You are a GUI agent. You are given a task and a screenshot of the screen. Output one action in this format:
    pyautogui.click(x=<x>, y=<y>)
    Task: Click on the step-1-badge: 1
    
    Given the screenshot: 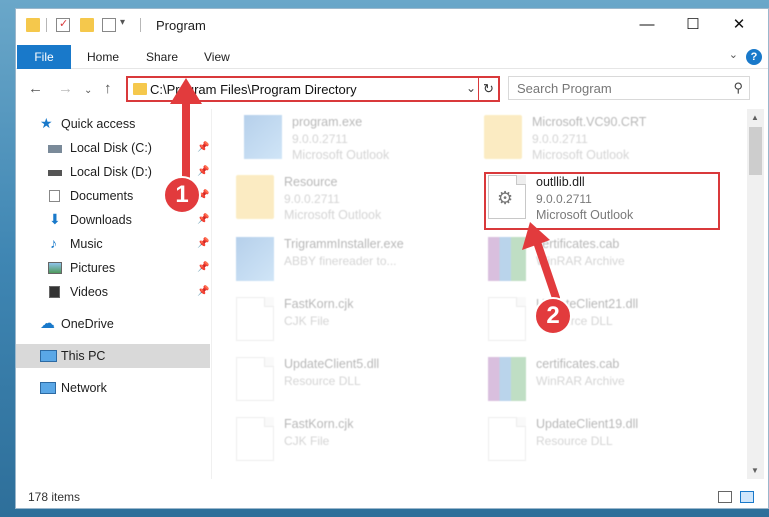 What is the action you would take?
    pyautogui.click(x=182, y=195)
    